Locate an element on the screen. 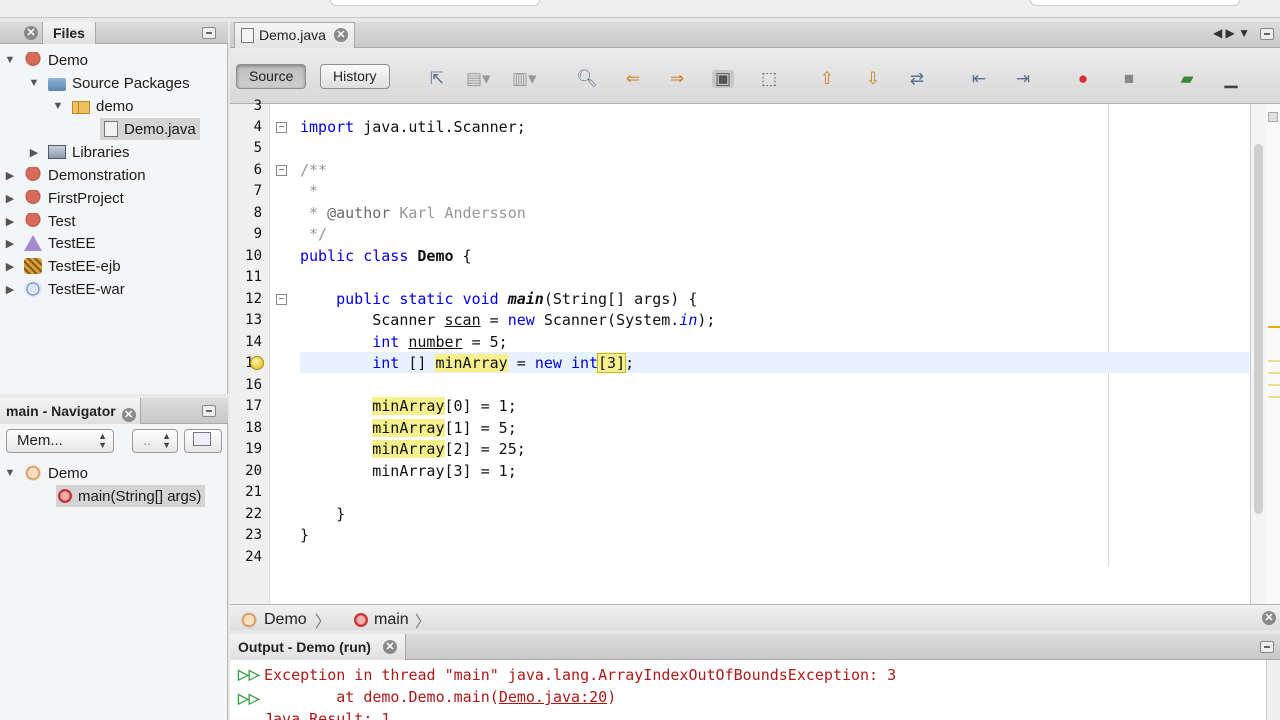 The image size is (1280, 720). ejb-project-icon is located at coordinates (33, 266).